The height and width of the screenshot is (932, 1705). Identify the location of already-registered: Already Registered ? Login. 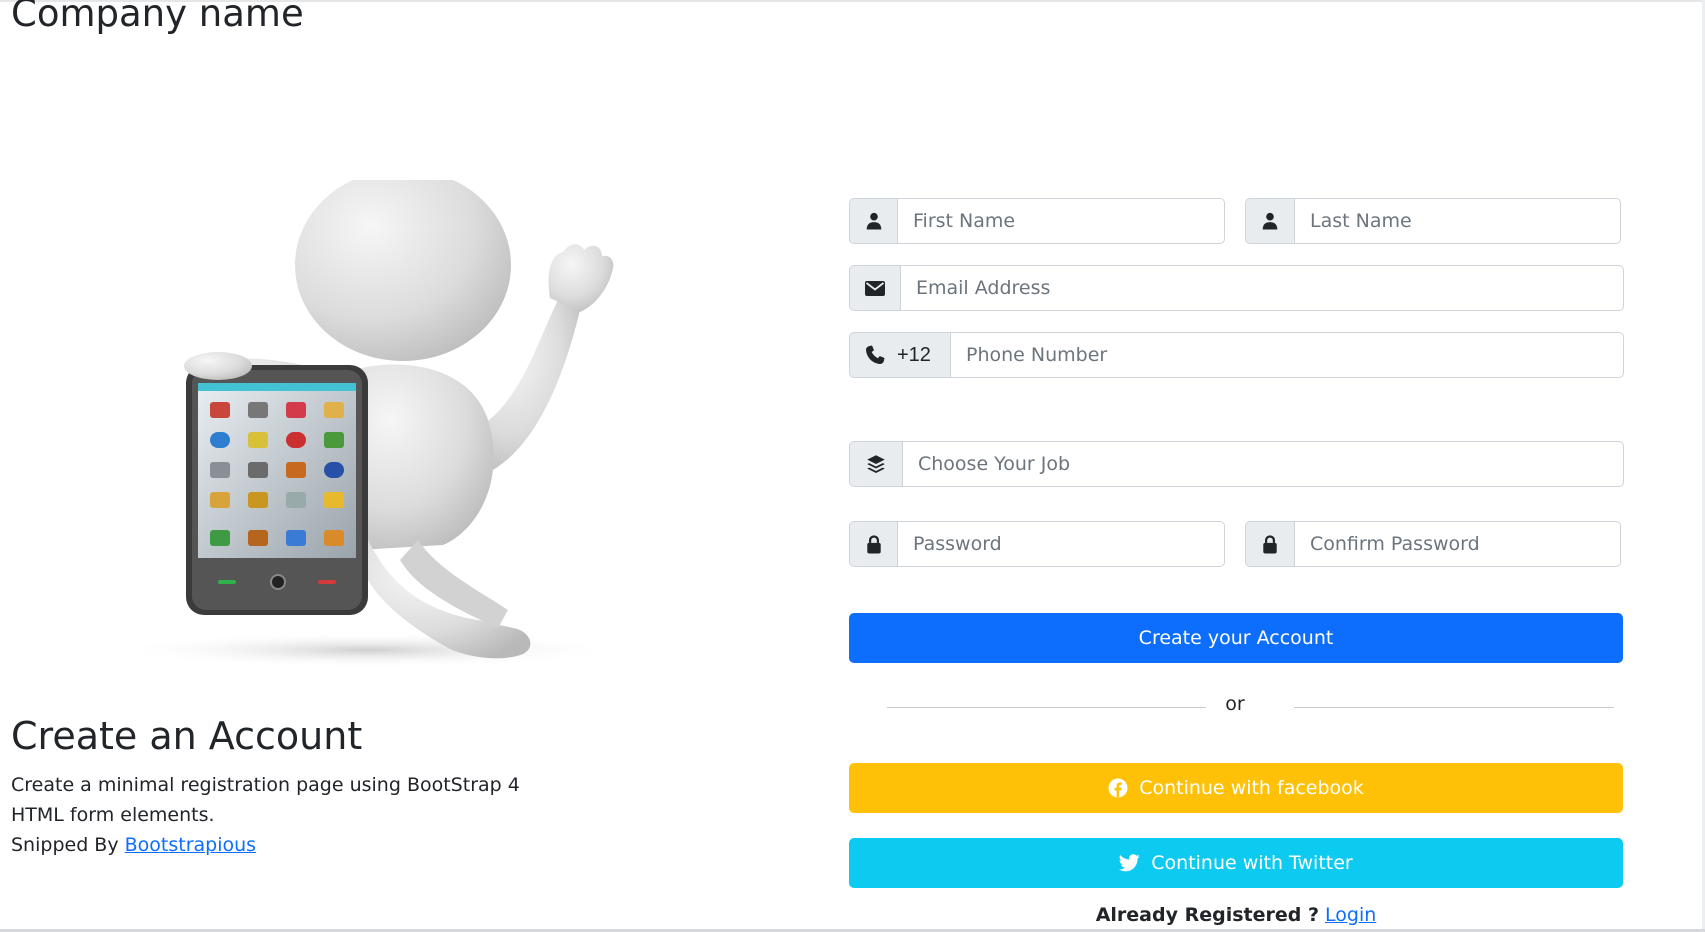
(1236, 915).